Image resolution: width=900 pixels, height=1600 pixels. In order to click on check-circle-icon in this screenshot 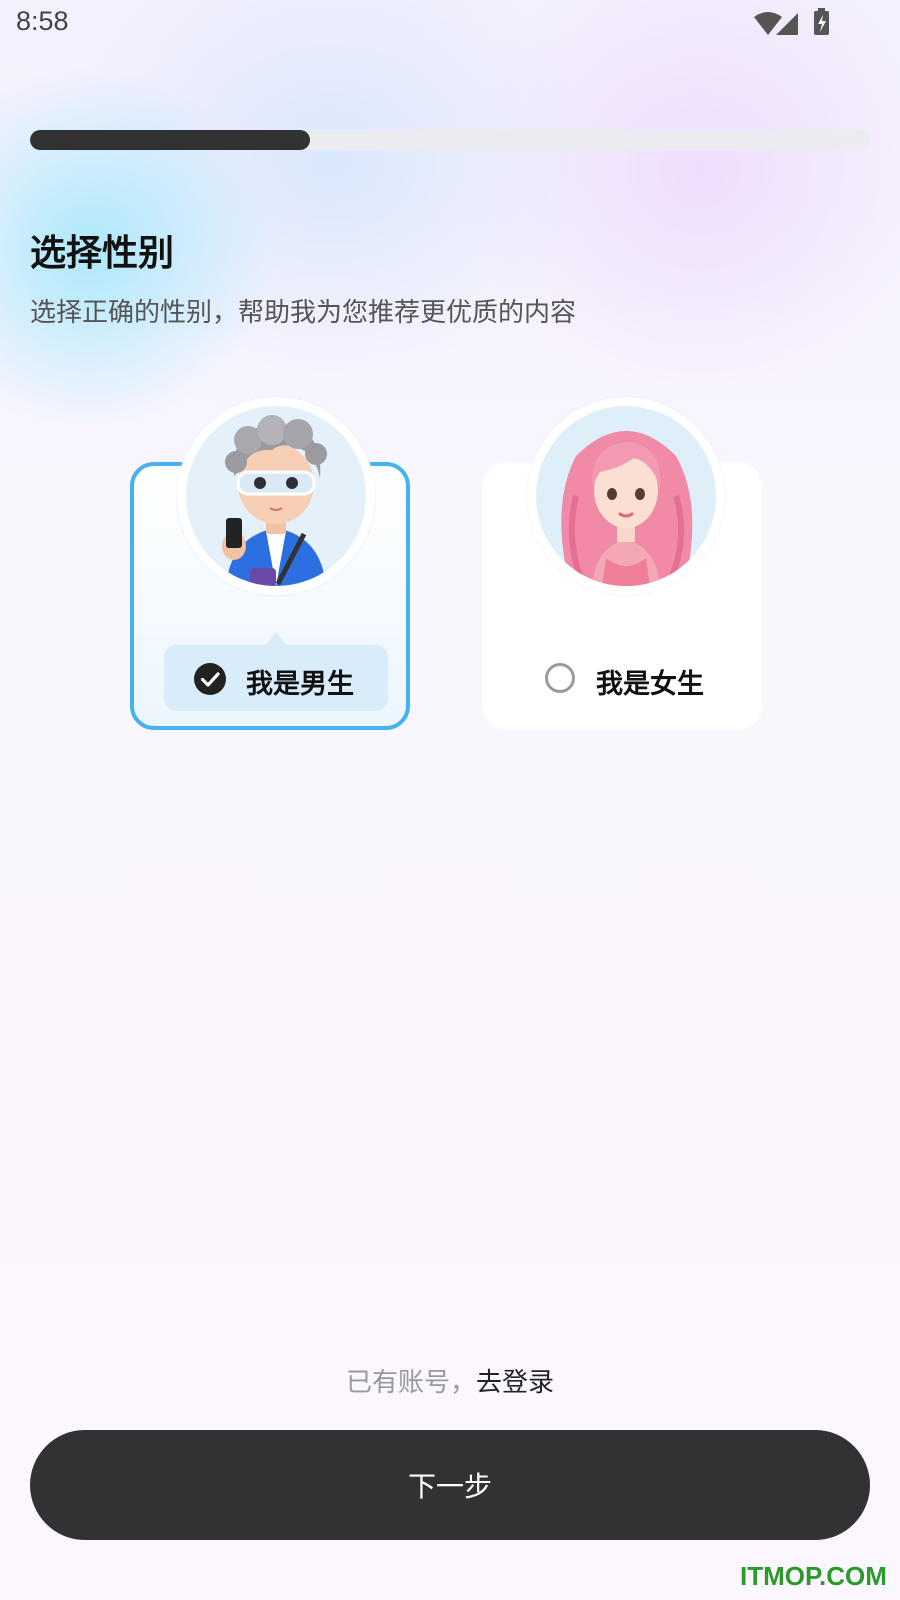, I will do `click(210, 679)`.